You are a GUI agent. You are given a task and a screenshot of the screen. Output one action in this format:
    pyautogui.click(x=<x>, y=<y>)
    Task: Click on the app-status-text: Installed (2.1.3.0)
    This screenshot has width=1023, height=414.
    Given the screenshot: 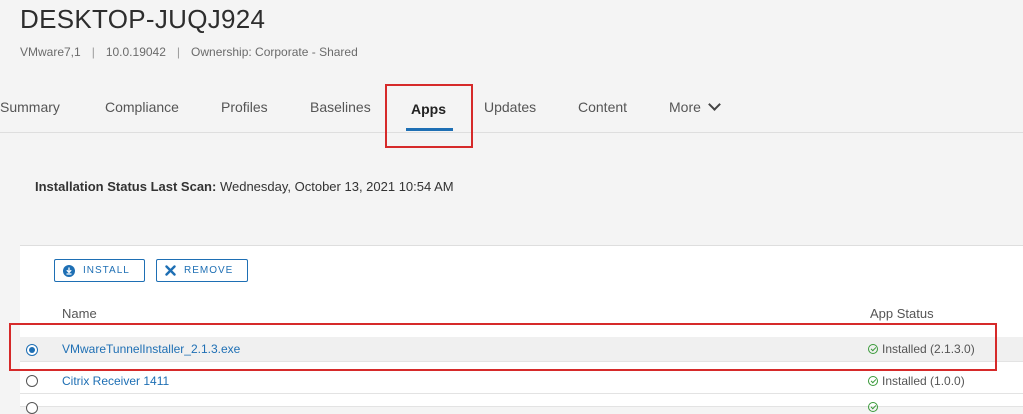 What is the action you would take?
    pyautogui.click(x=928, y=349)
    